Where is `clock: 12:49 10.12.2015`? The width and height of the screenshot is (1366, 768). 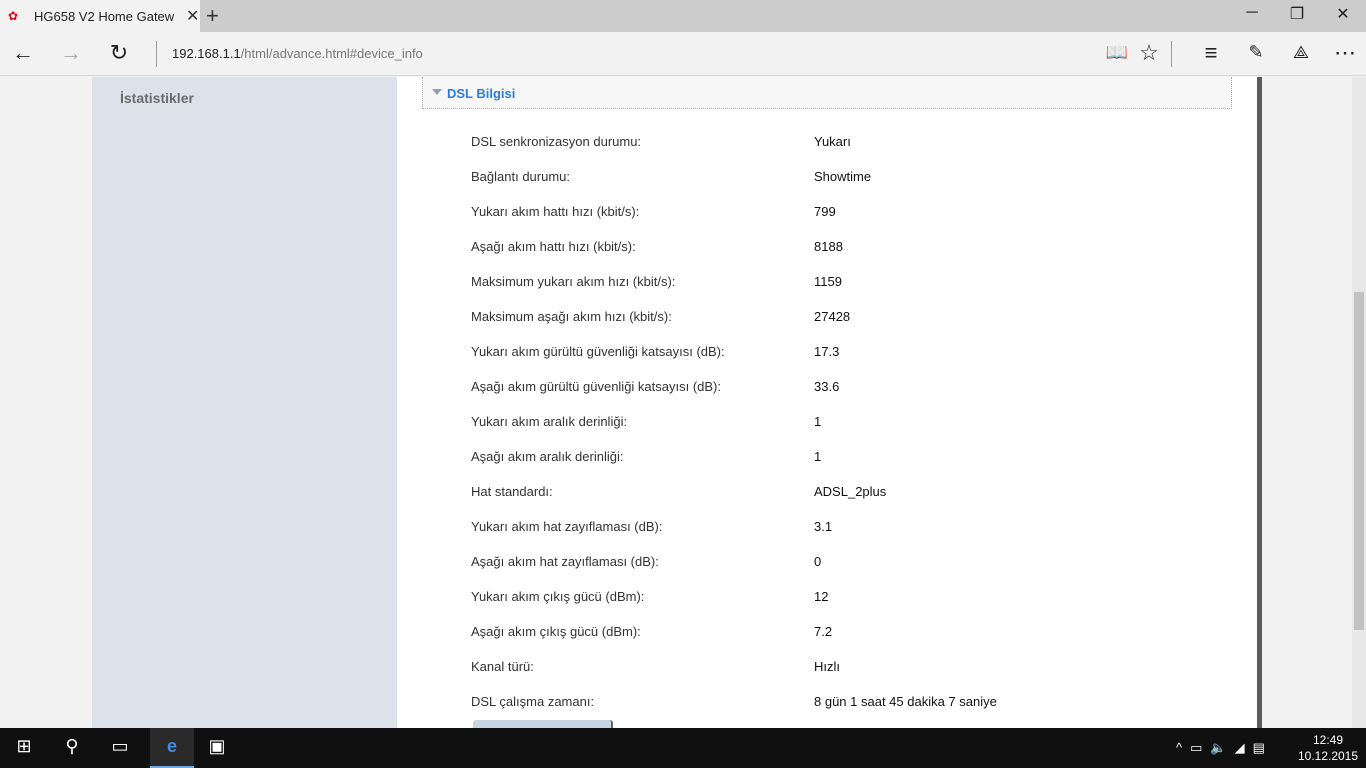
clock: 12:49 10.12.2015 is located at coordinates (1328, 748).